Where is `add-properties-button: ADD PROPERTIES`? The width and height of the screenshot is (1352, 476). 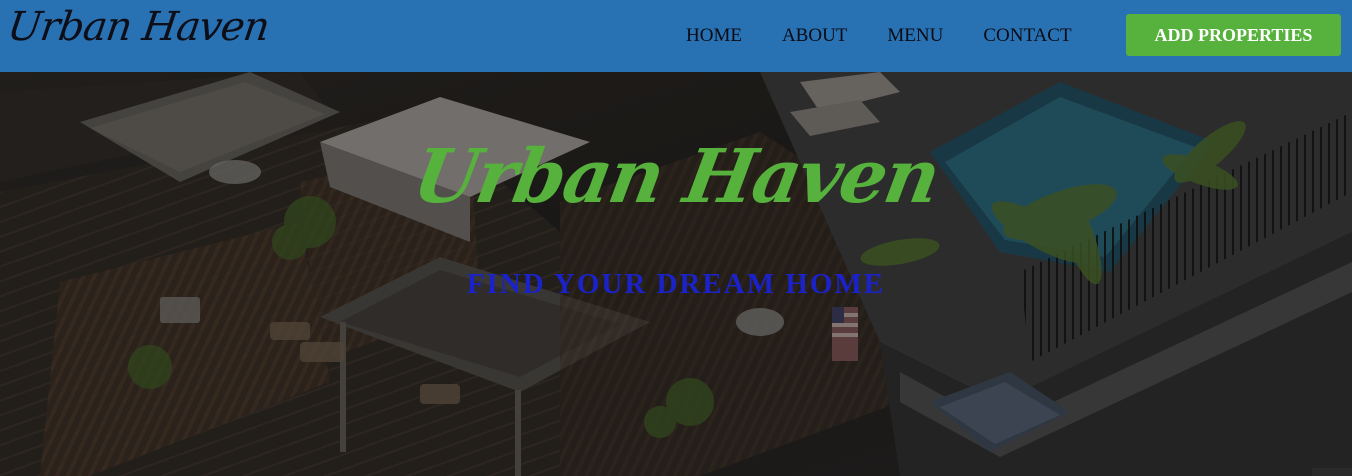
add-properties-button: ADD PROPERTIES is located at coordinates (1233, 35).